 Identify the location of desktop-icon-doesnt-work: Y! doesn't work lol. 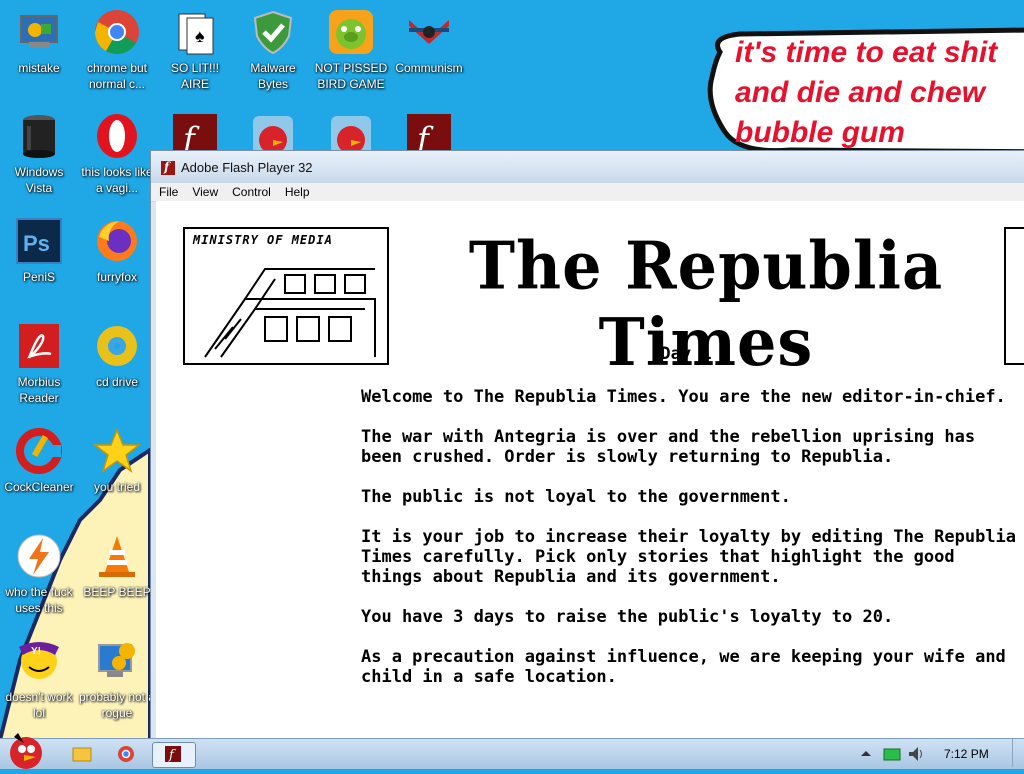
(39, 679).